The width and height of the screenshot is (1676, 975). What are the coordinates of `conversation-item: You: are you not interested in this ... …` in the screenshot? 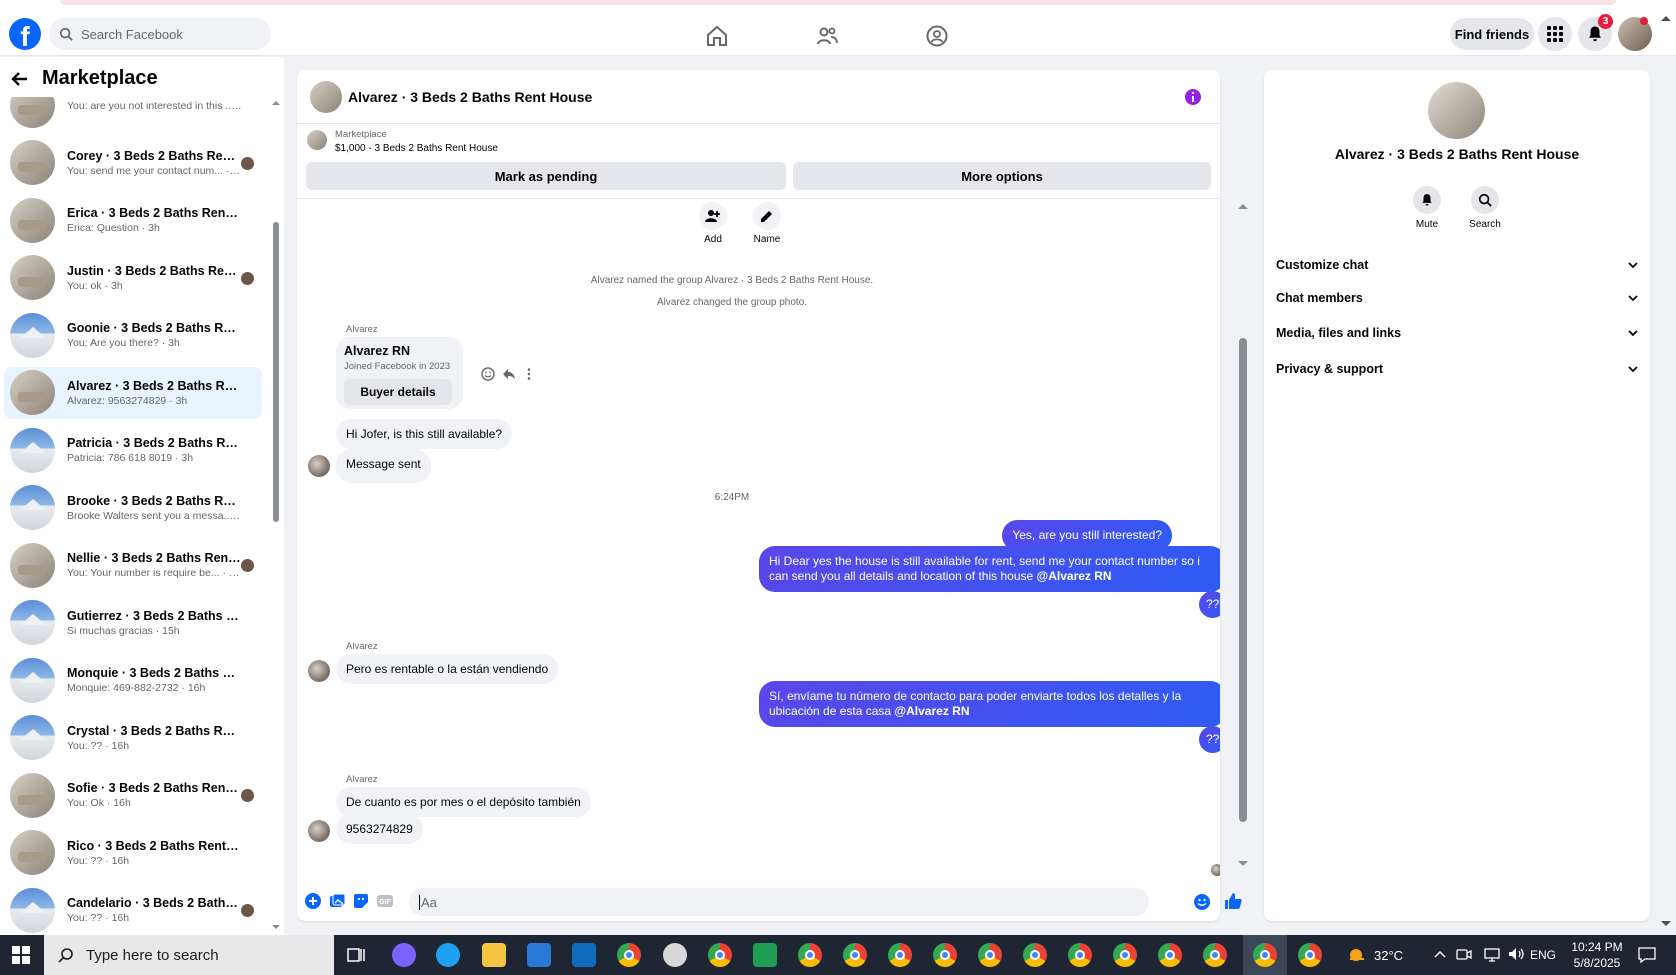 It's located at (133, 114).